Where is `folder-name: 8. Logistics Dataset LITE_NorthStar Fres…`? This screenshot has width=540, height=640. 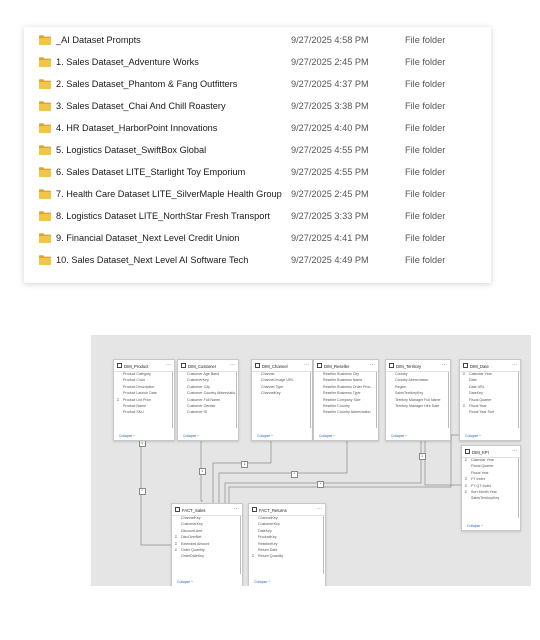
folder-name: 8. Logistics Dataset LITE_NorthStar Fres… is located at coordinates (163, 216).